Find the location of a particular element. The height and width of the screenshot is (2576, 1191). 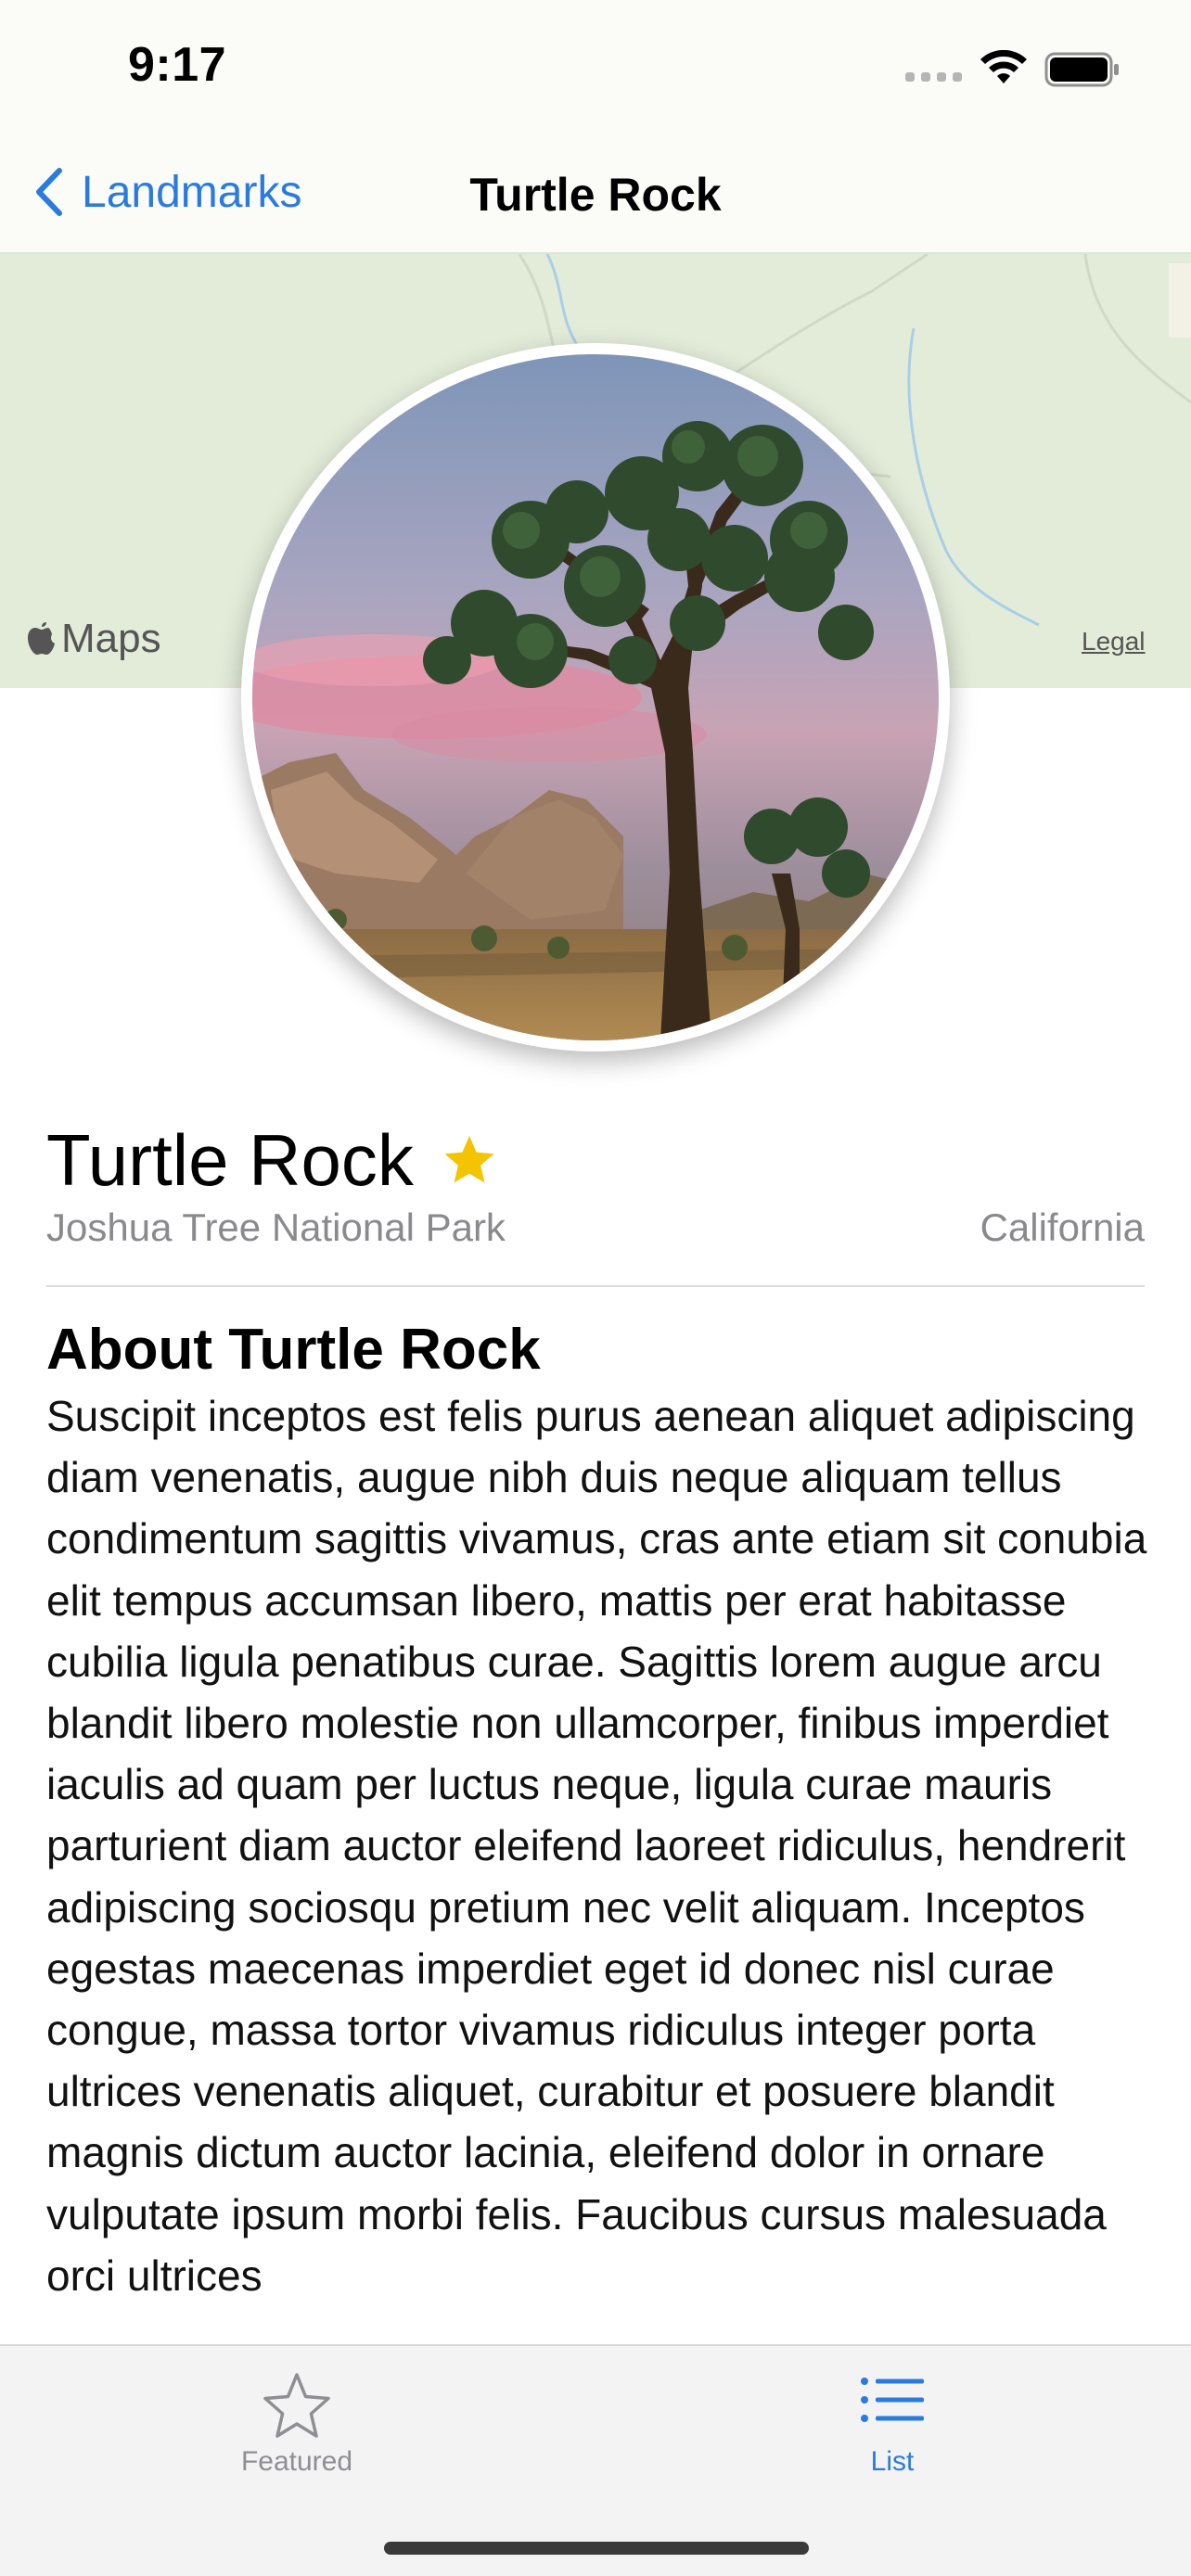

legal-link: Legal is located at coordinates (1114, 642).